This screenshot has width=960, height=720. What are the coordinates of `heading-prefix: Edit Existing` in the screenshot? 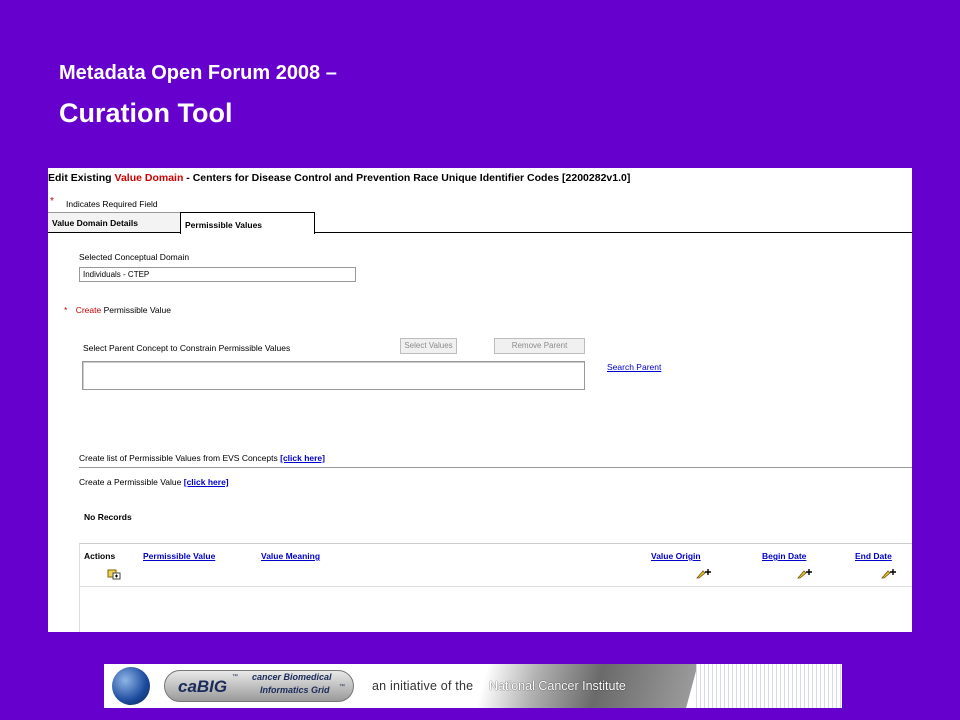 It's located at (80, 178).